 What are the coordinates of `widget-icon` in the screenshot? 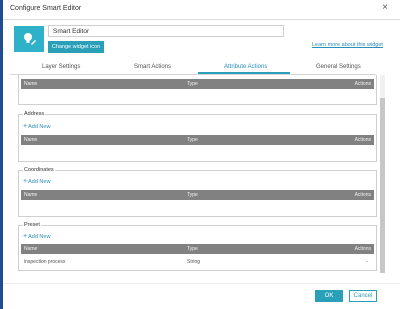 It's located at (29, 39).